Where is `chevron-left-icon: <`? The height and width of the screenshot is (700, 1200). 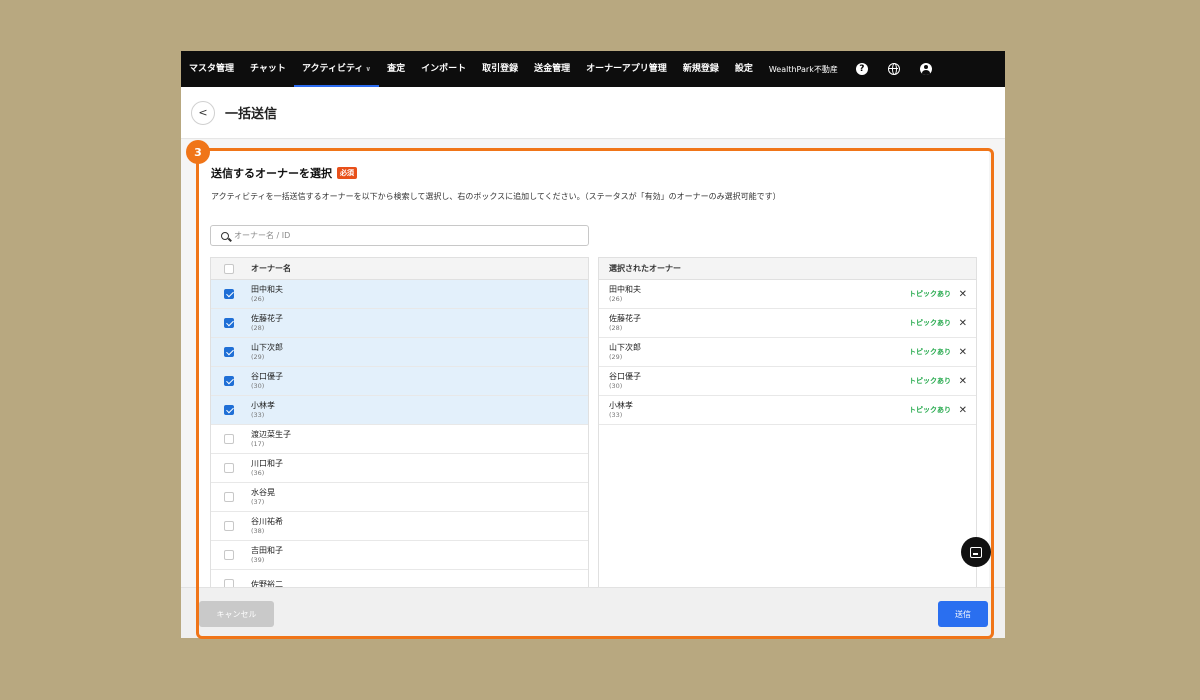 chevron-left-icon: < is located at coordinates (203, 112).